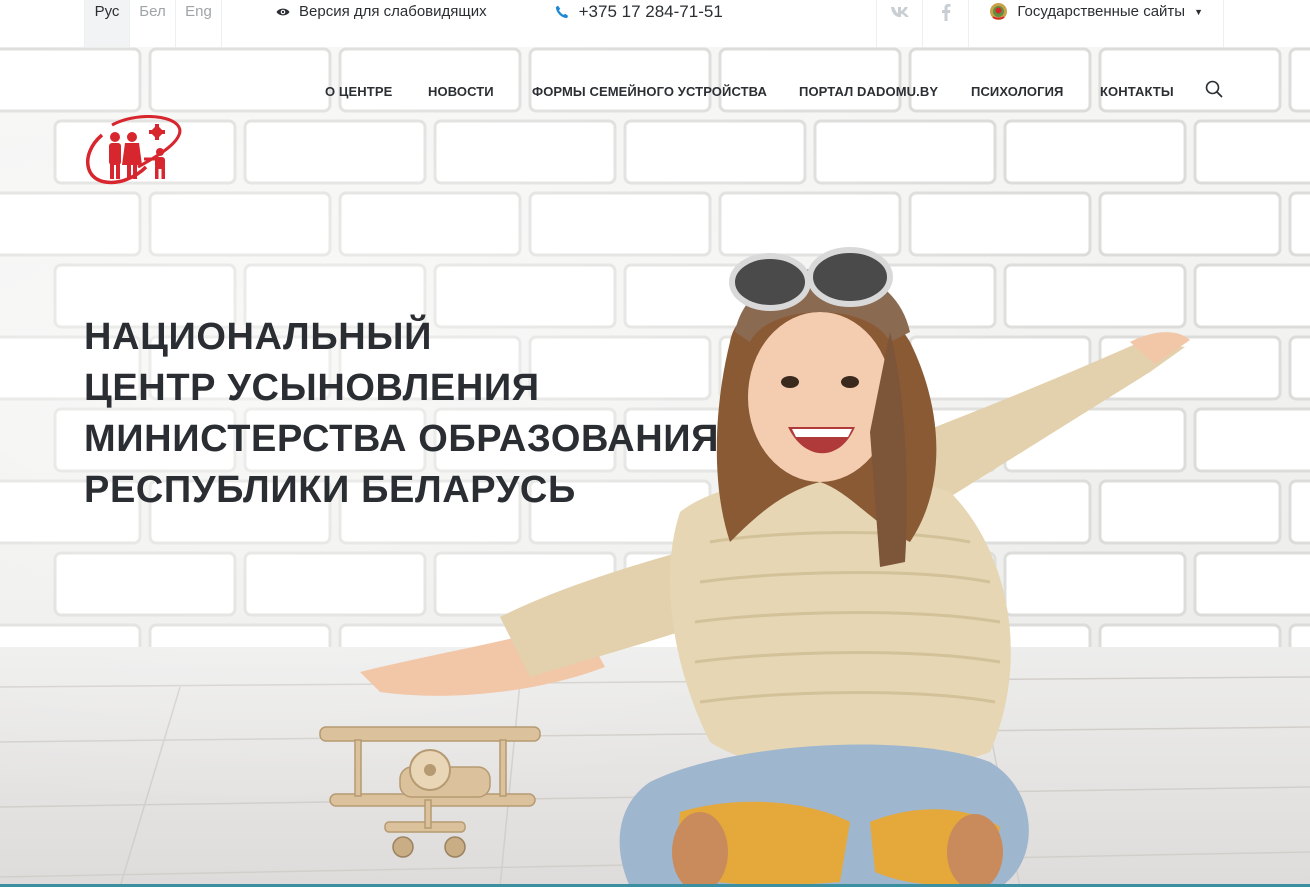 This screenshot has width=1310, height=887. I want to click on hero-title-line: РЕСПУБЛИКИ БЕЛАРУСЬ, so click(330, 490).